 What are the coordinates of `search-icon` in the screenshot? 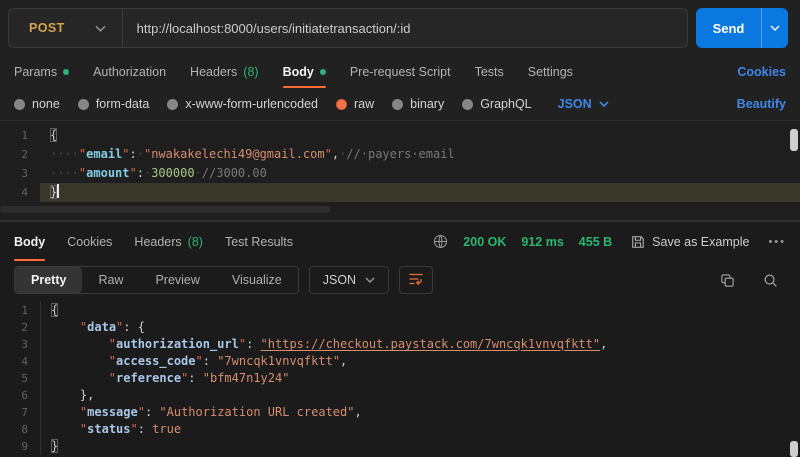 It's located at (770, 280).